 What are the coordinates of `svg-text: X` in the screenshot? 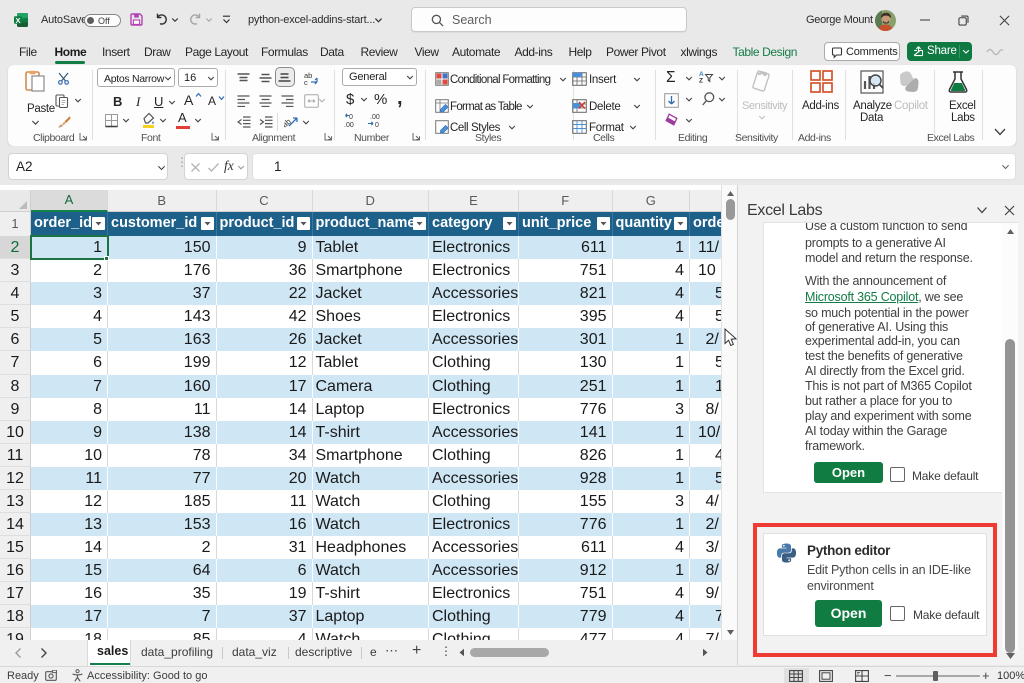 It's located at (17, 20).